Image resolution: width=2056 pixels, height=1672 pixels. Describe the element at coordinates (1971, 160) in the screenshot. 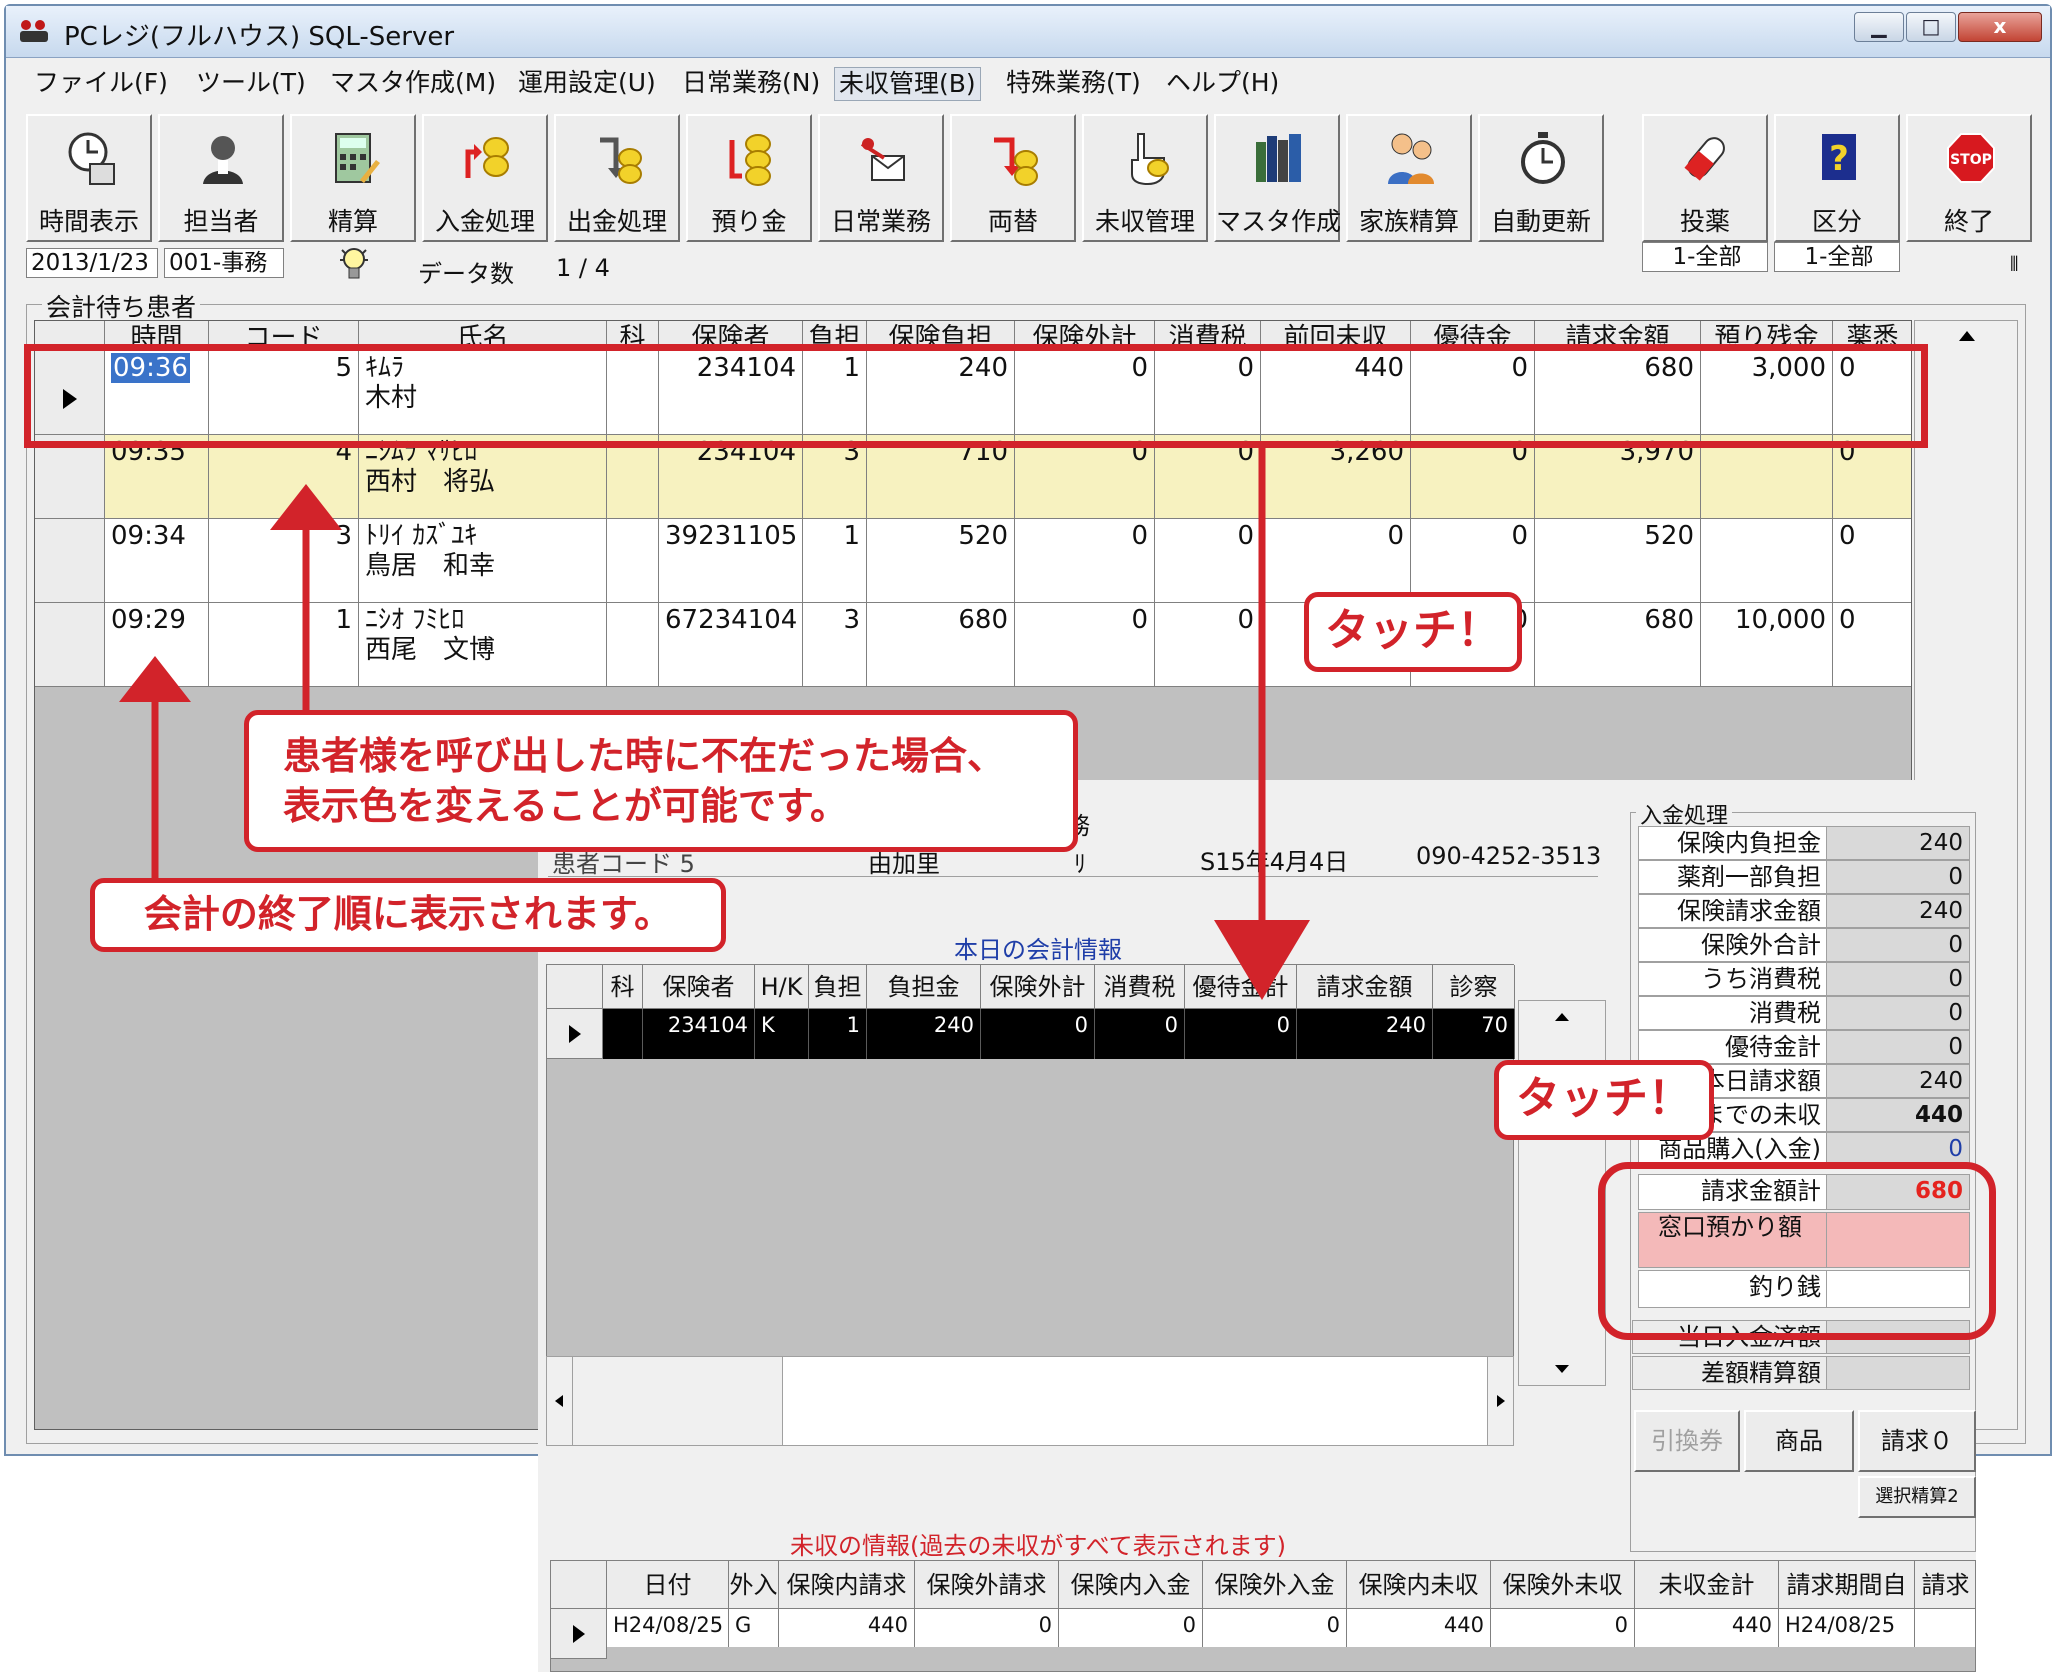

I see `stop-text: STOP` at that location.